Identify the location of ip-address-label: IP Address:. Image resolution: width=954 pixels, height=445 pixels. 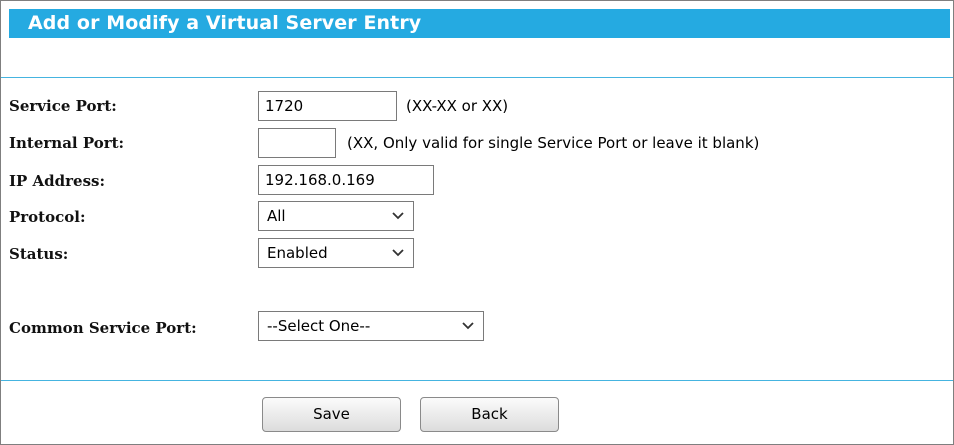
(57, 181).